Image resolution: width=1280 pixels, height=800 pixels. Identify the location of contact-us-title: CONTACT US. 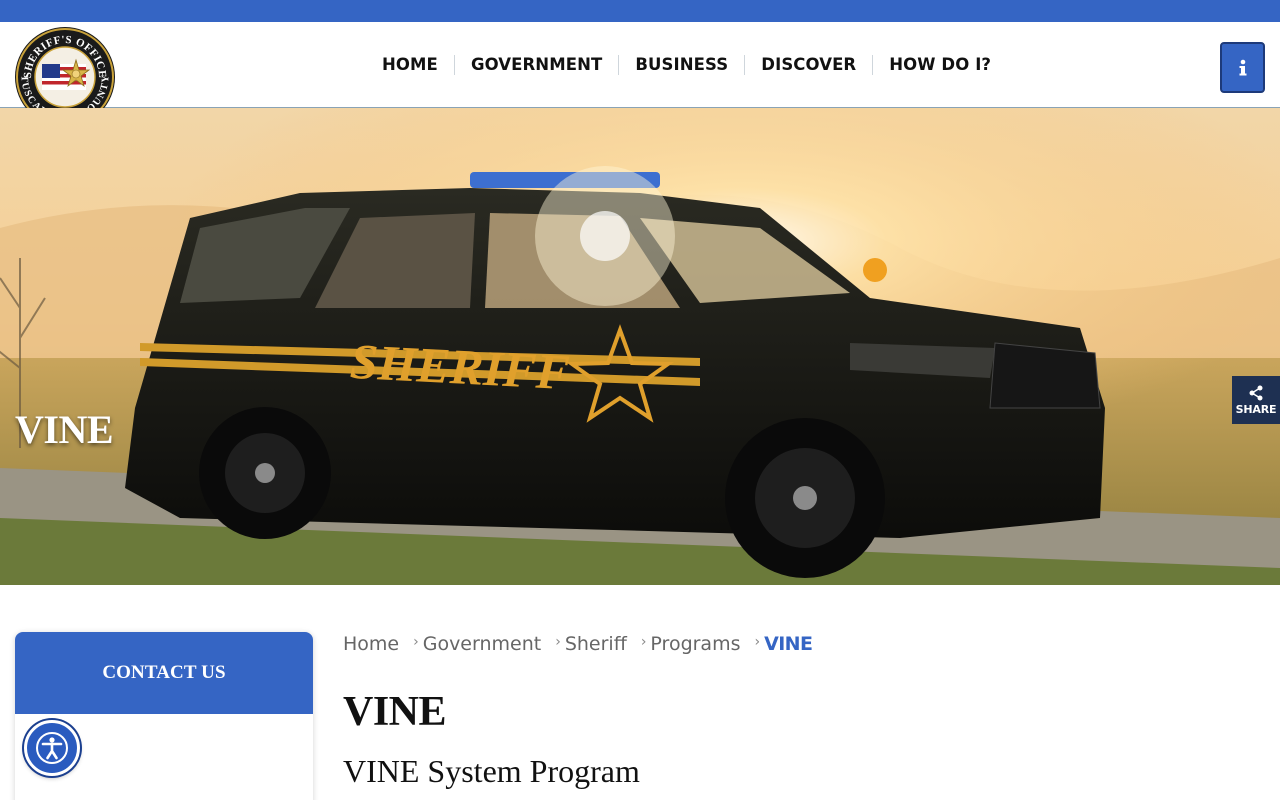
(164, 672).